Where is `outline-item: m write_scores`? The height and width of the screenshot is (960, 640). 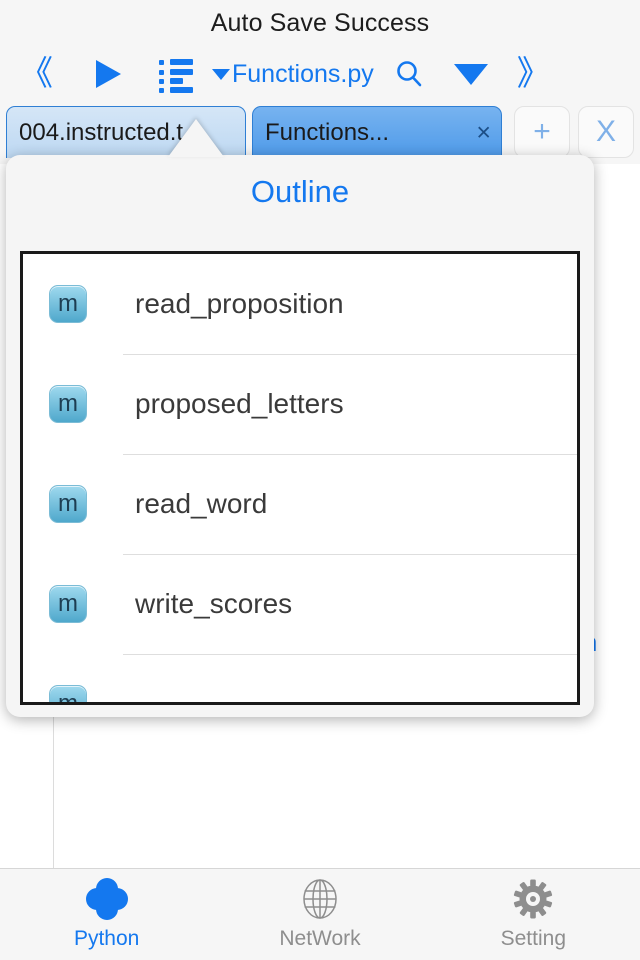 outline-item: m write_scores is located at coordinates (300, 604).